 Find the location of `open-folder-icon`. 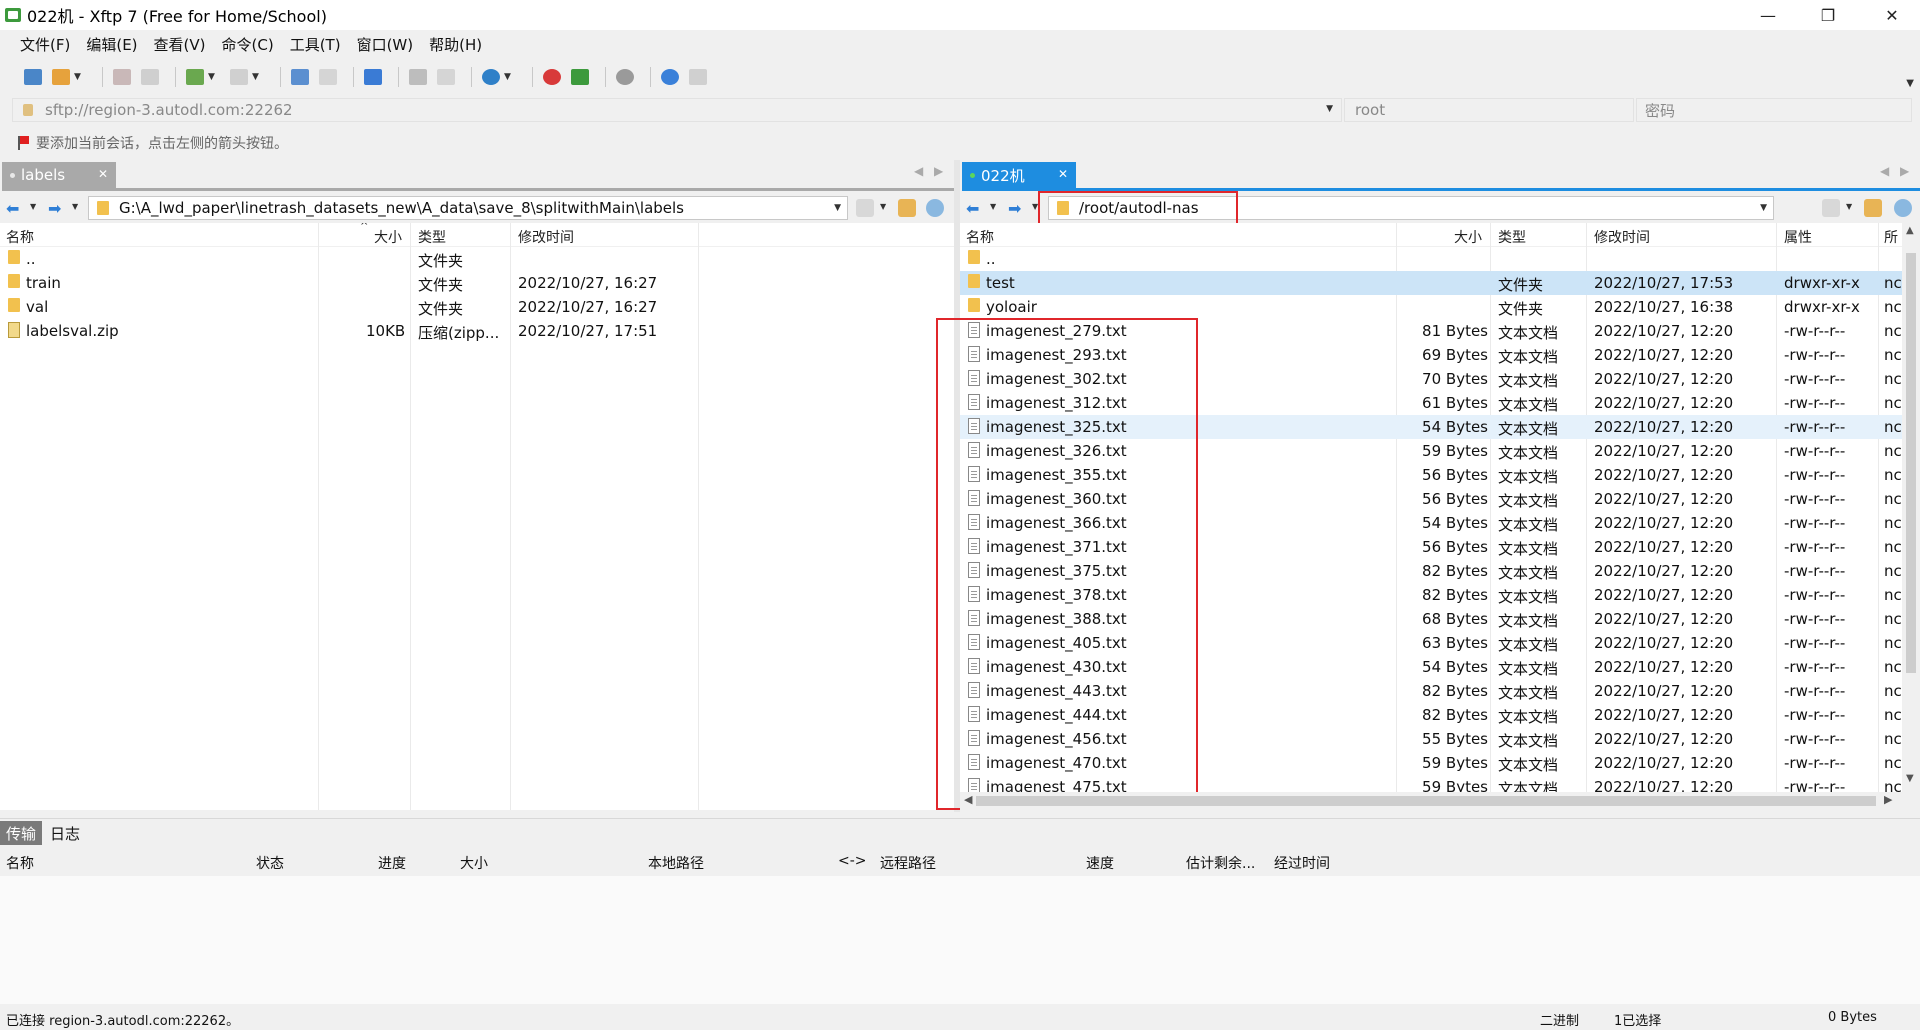

open-folder-icon is located at coordinates (61, 77).